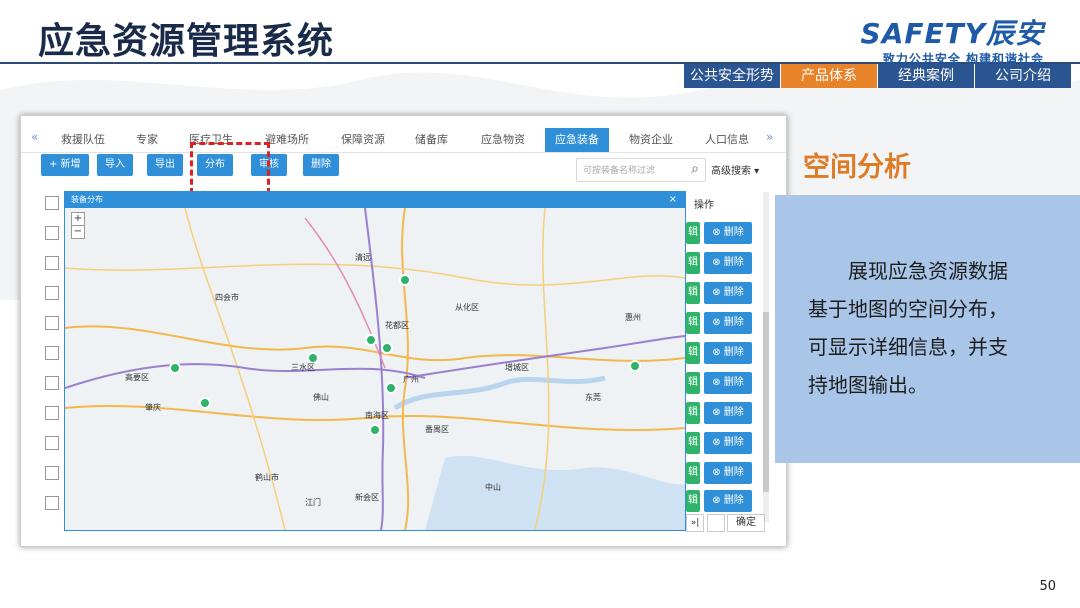 The width and height of the screenshot is (1080, 608). I want to click on top-navigation: 公共安全形势 产品体系 经典案例 公司介绍, so click(878, 76).